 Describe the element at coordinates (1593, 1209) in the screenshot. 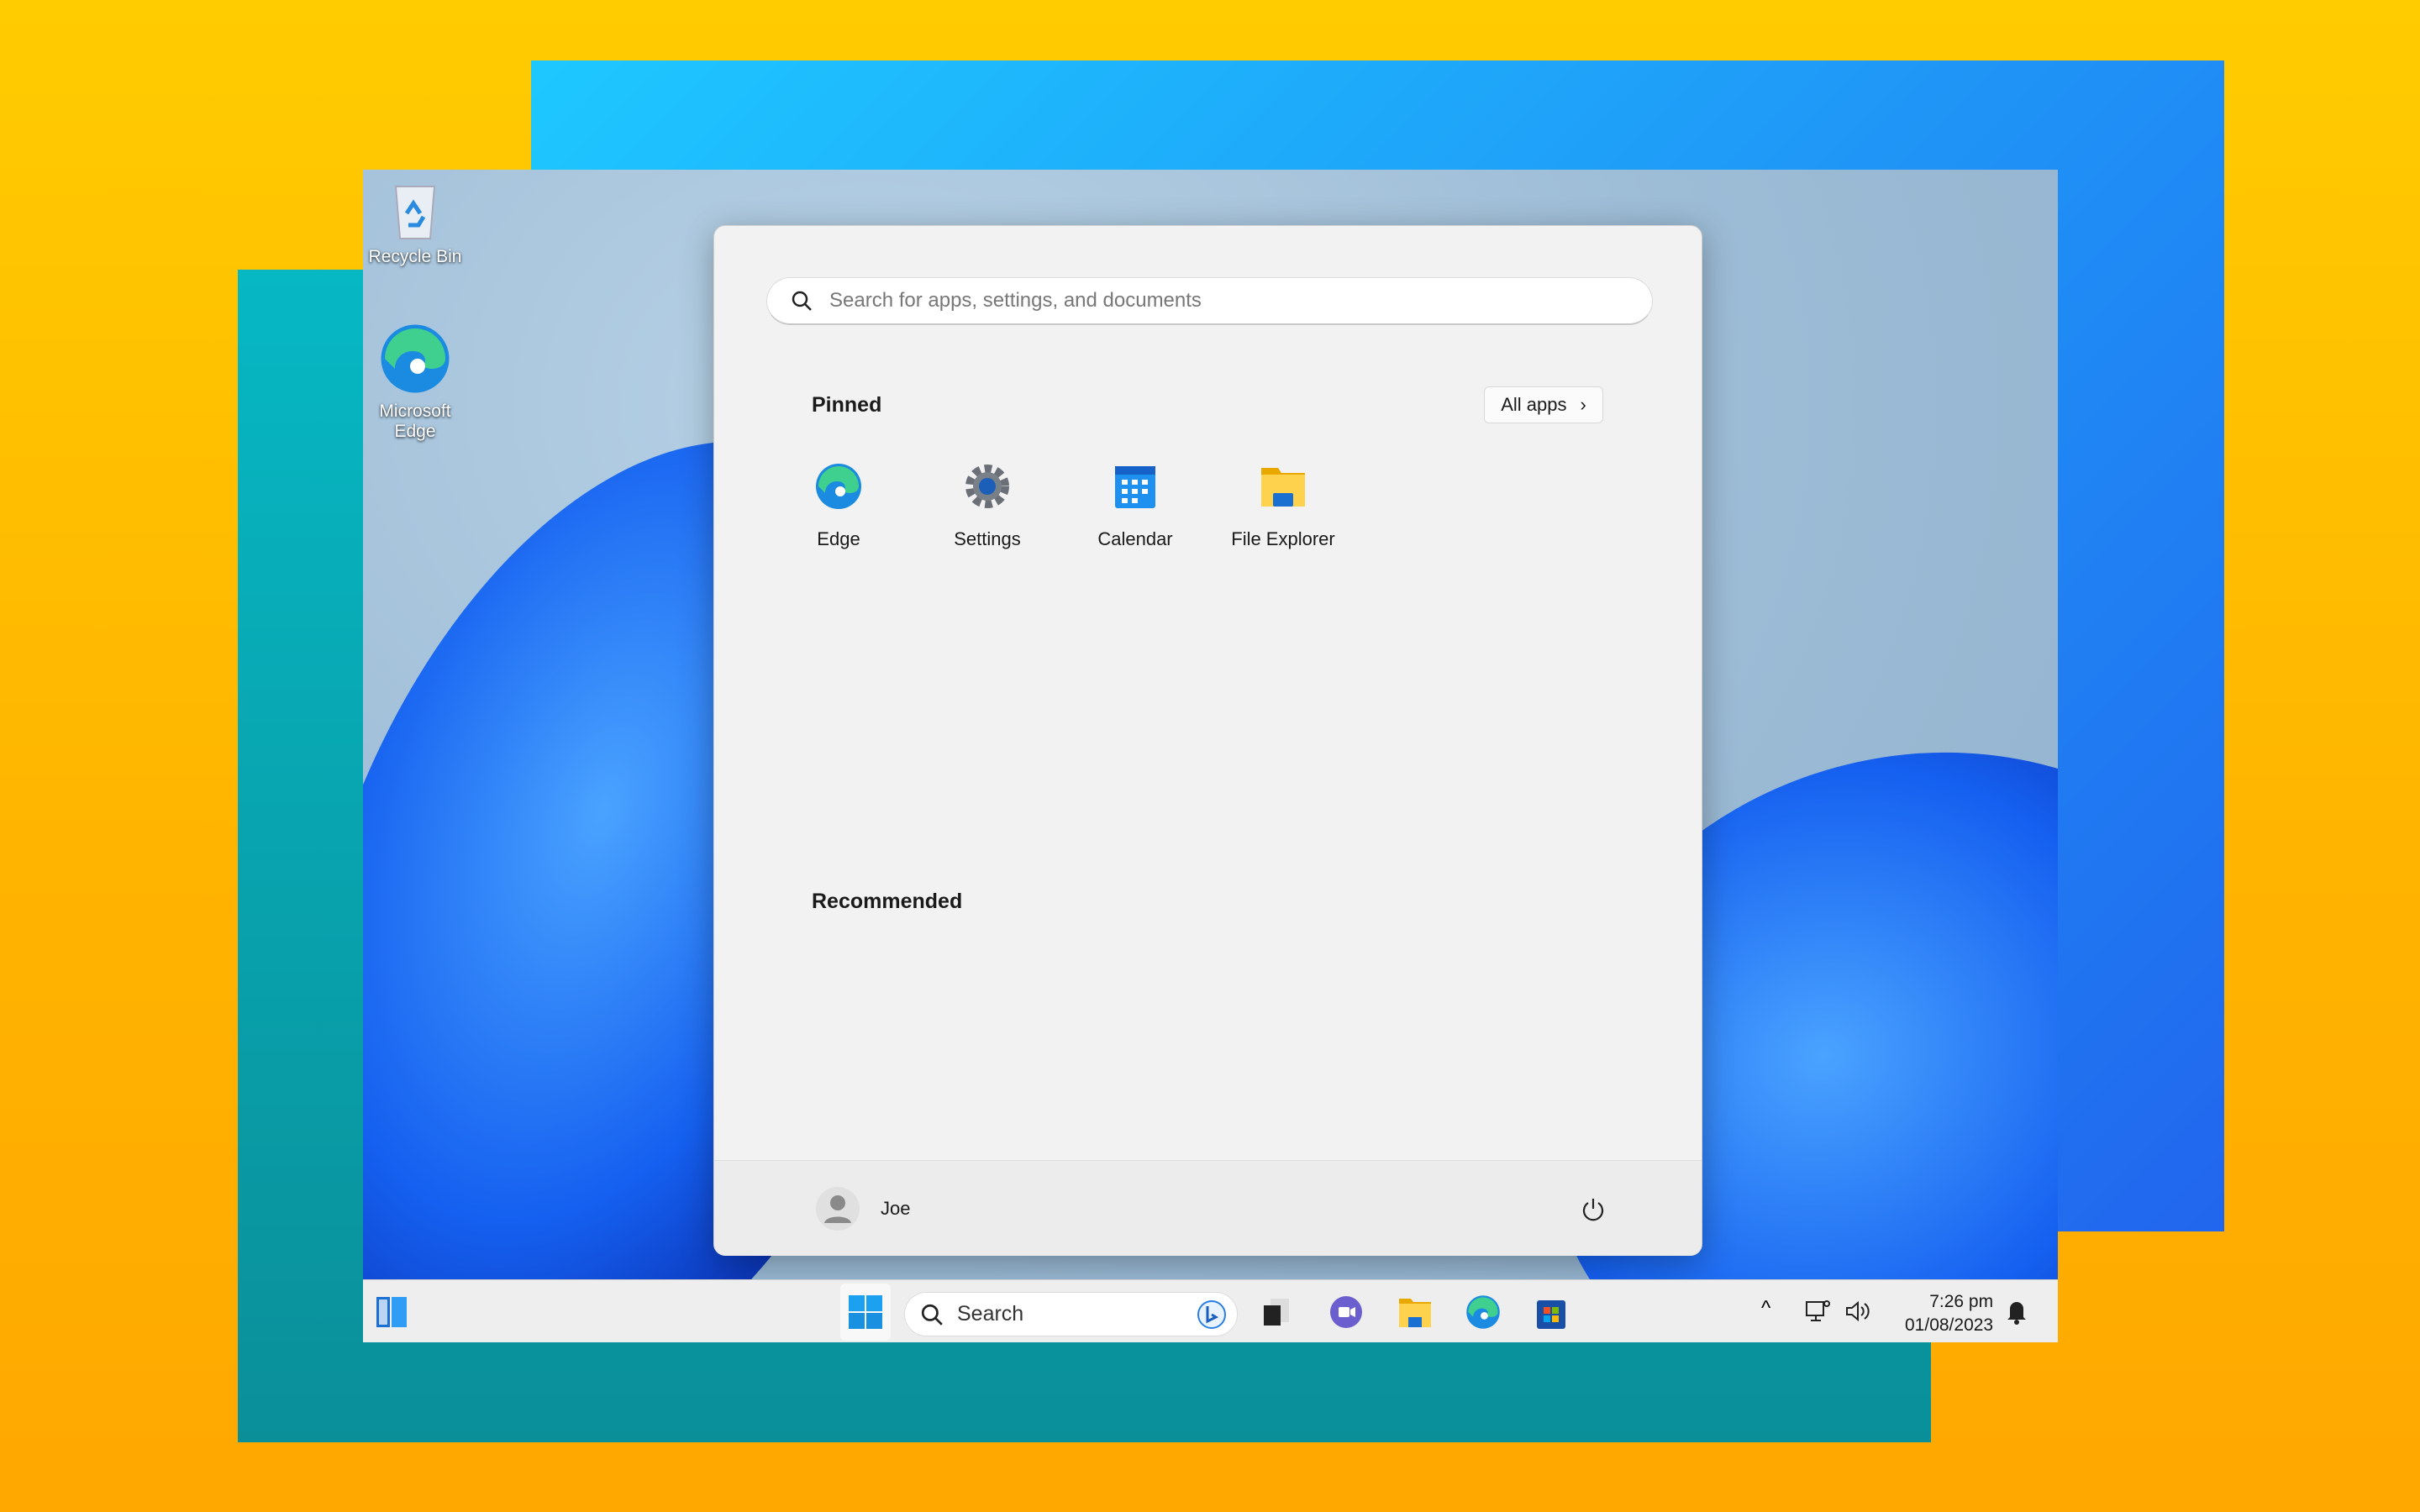

I see `power-icon` at that location.